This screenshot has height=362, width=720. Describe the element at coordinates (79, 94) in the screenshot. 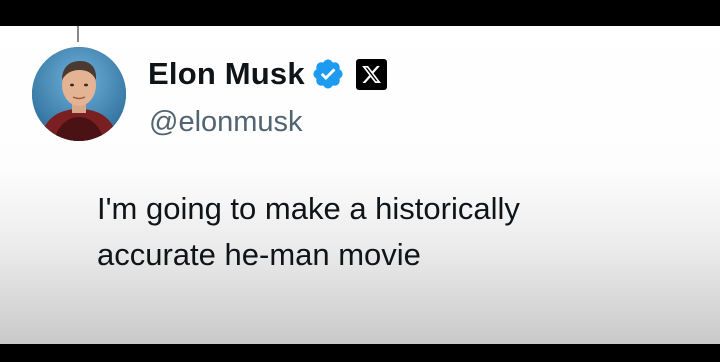

I see `profile-avatar` at that location.